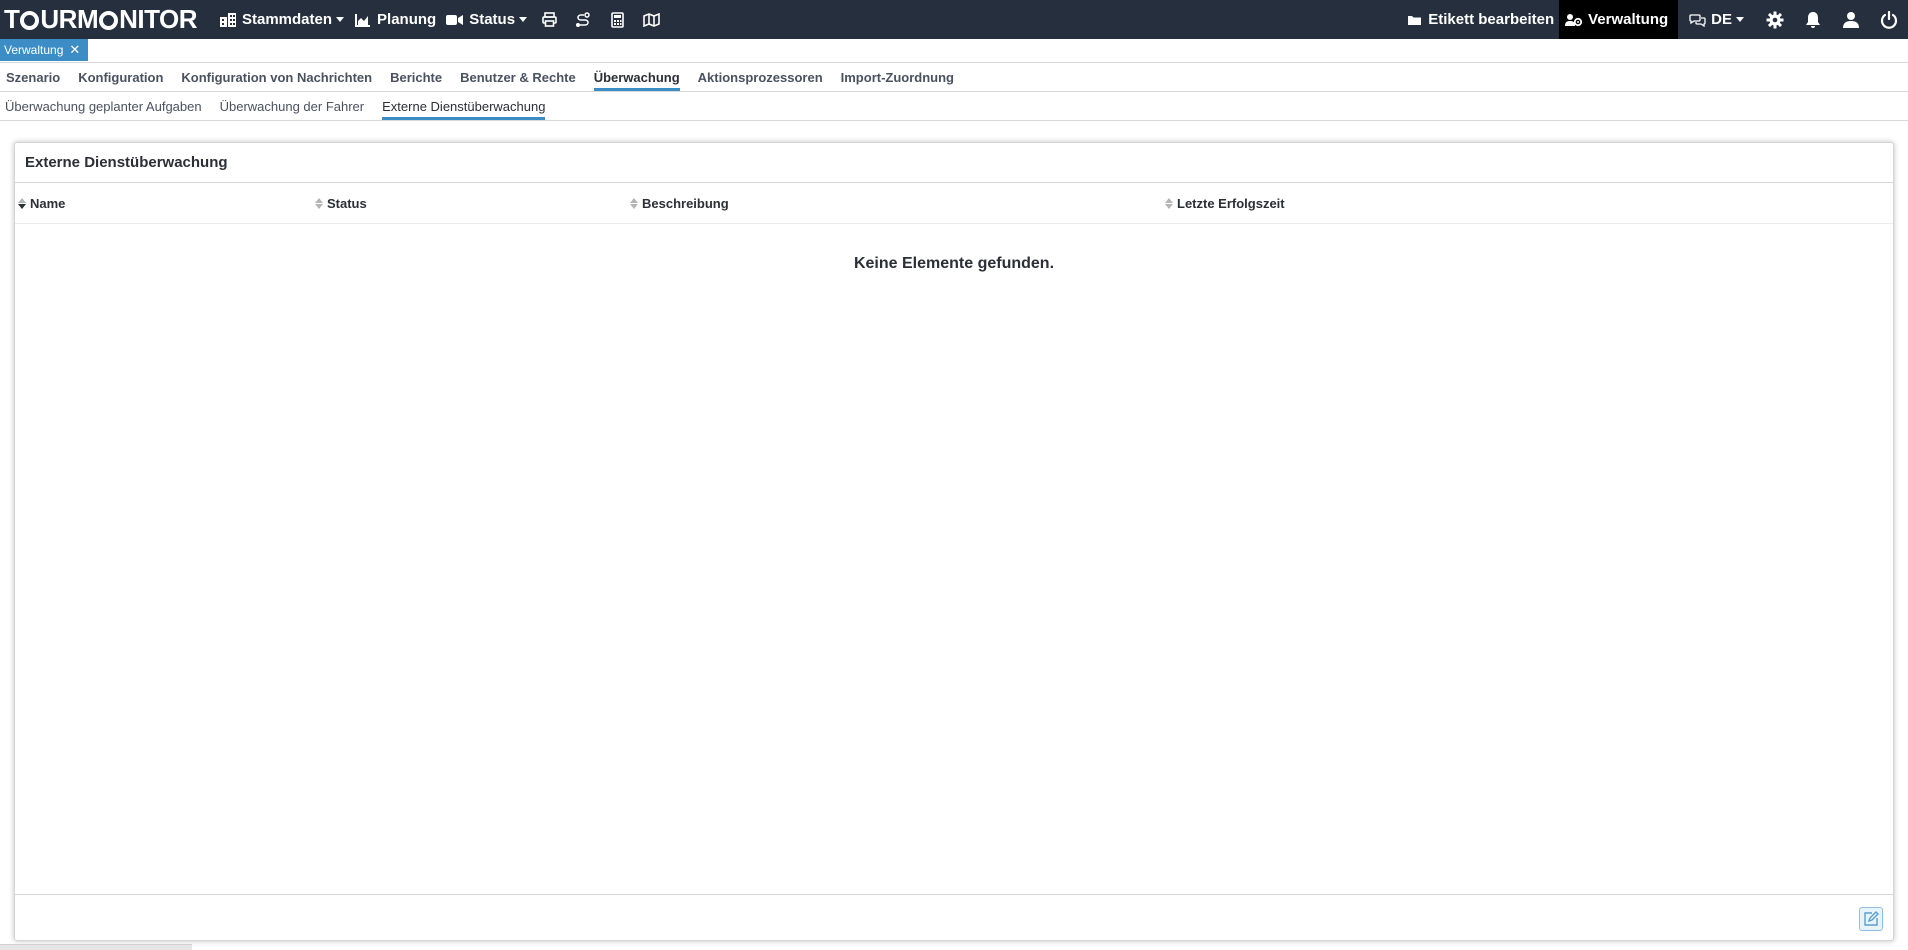 The image size is (1908, 950). I want to click on route-icon, so click(583, 19).